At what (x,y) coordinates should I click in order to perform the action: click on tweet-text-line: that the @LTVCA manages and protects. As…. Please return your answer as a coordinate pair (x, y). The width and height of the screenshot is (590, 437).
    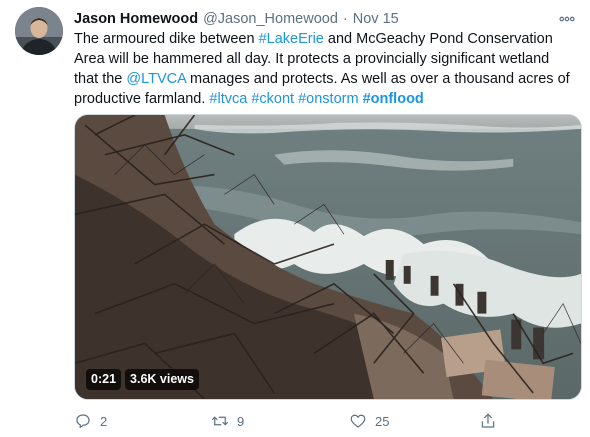
    Looking at the image, I should click on (328, 79).